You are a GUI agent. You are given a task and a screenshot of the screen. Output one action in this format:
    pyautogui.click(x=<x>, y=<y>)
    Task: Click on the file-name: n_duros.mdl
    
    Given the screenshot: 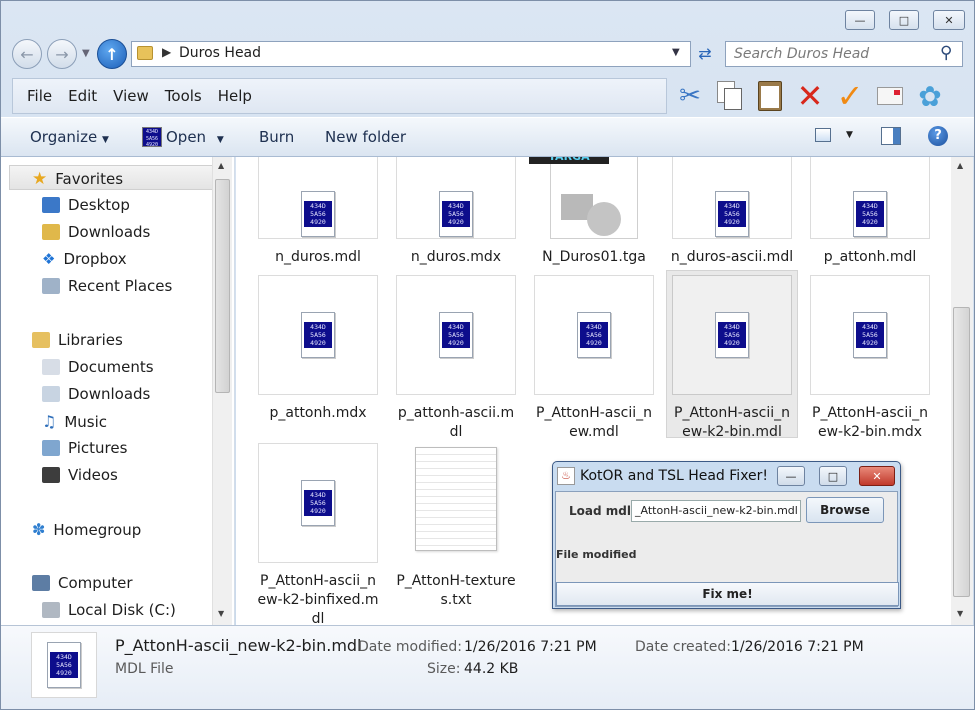 What is the action you would take?
    pyautogui.click(x=318, y=257)
    